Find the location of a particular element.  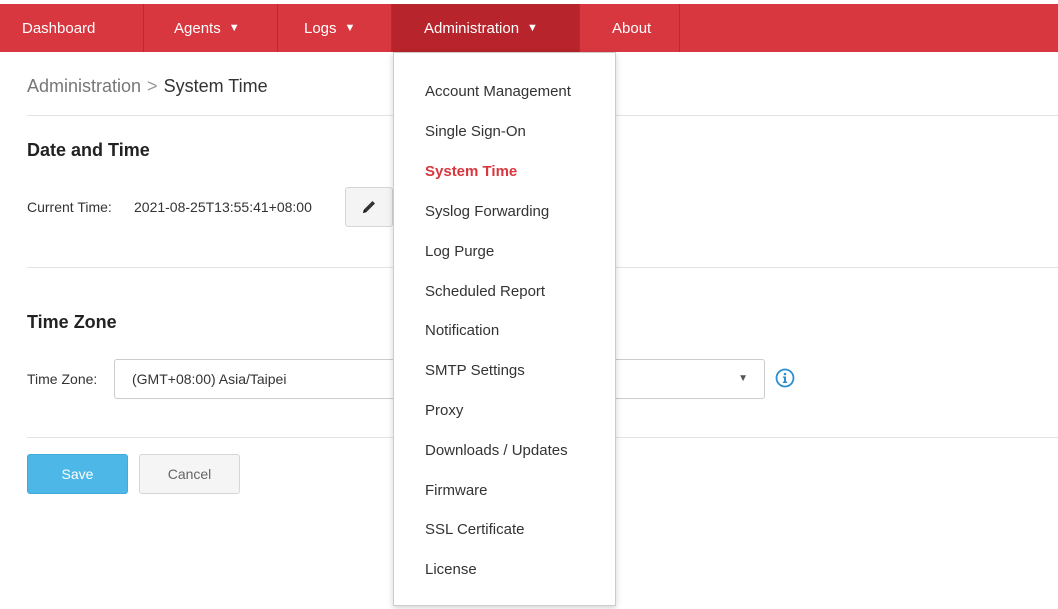

menu-item-smtp-settings: SMTP Settings is located at coordinates (475, 370).